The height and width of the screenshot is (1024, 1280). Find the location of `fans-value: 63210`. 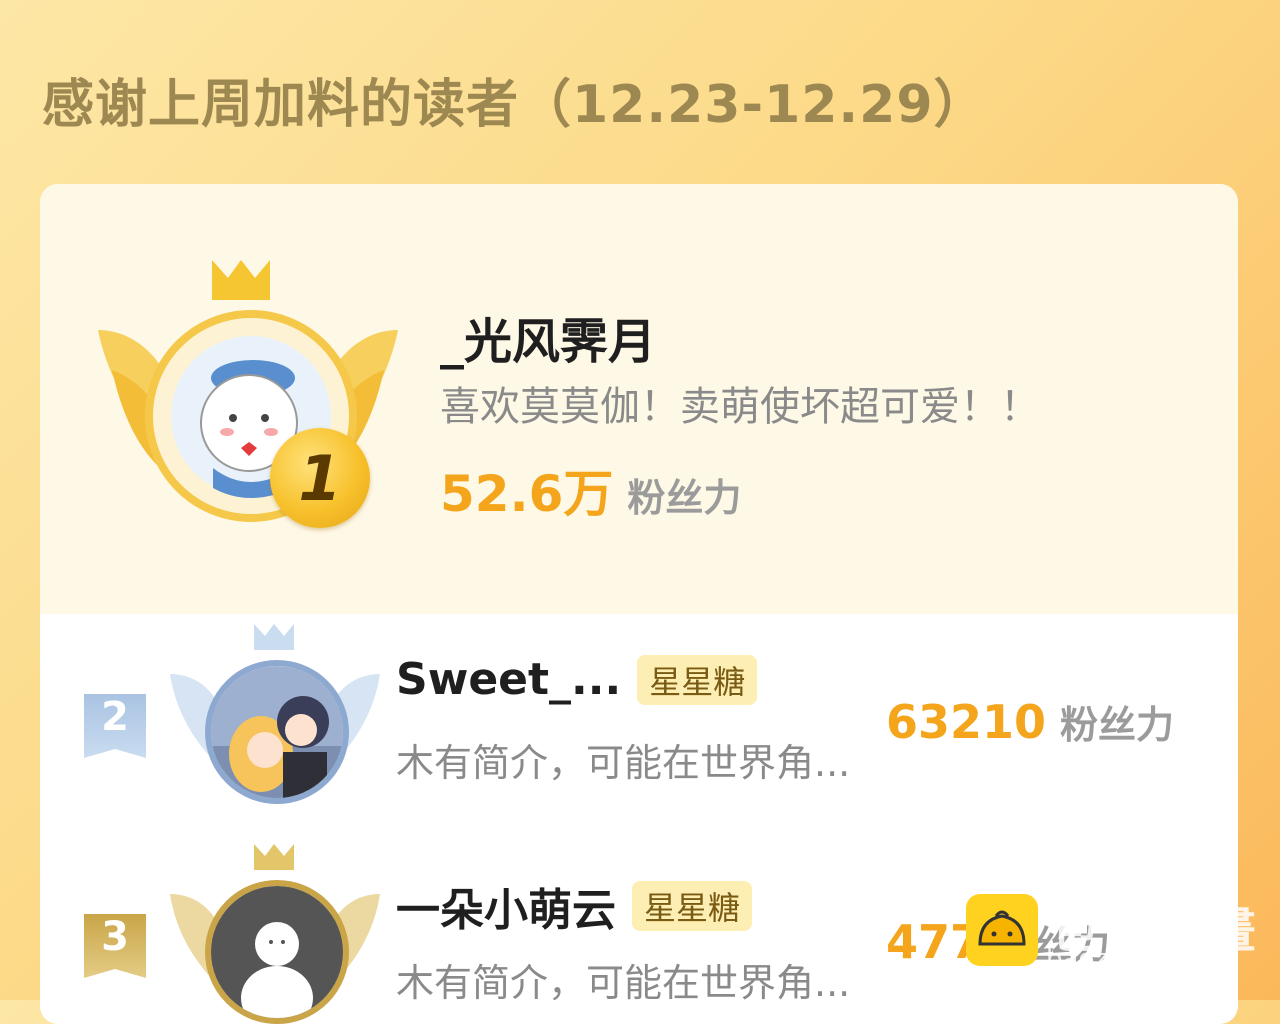

fans-value: 63210 is located at coordinates (966, 722).